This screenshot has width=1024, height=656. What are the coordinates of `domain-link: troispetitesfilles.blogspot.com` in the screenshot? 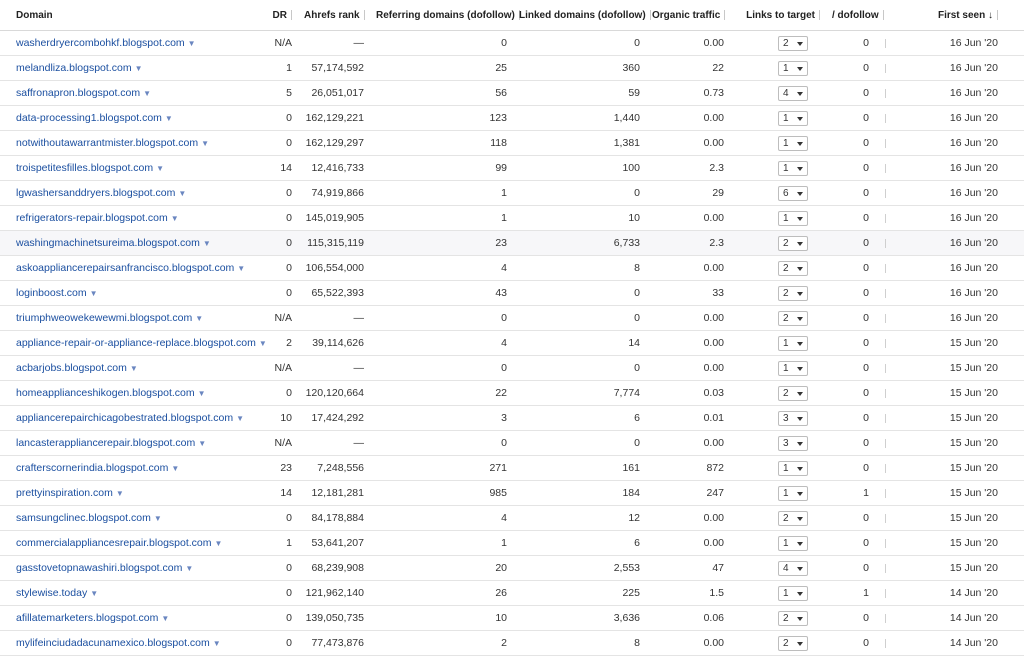 It's located at (84, 168).